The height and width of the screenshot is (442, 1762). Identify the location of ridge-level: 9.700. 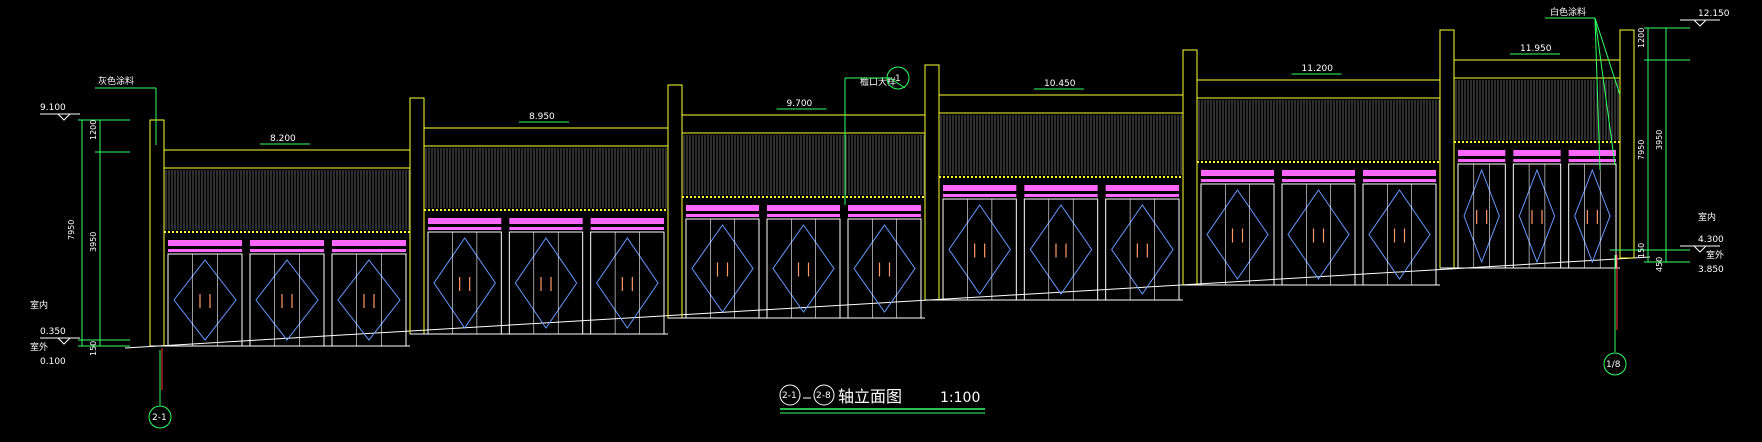
(800, 104).